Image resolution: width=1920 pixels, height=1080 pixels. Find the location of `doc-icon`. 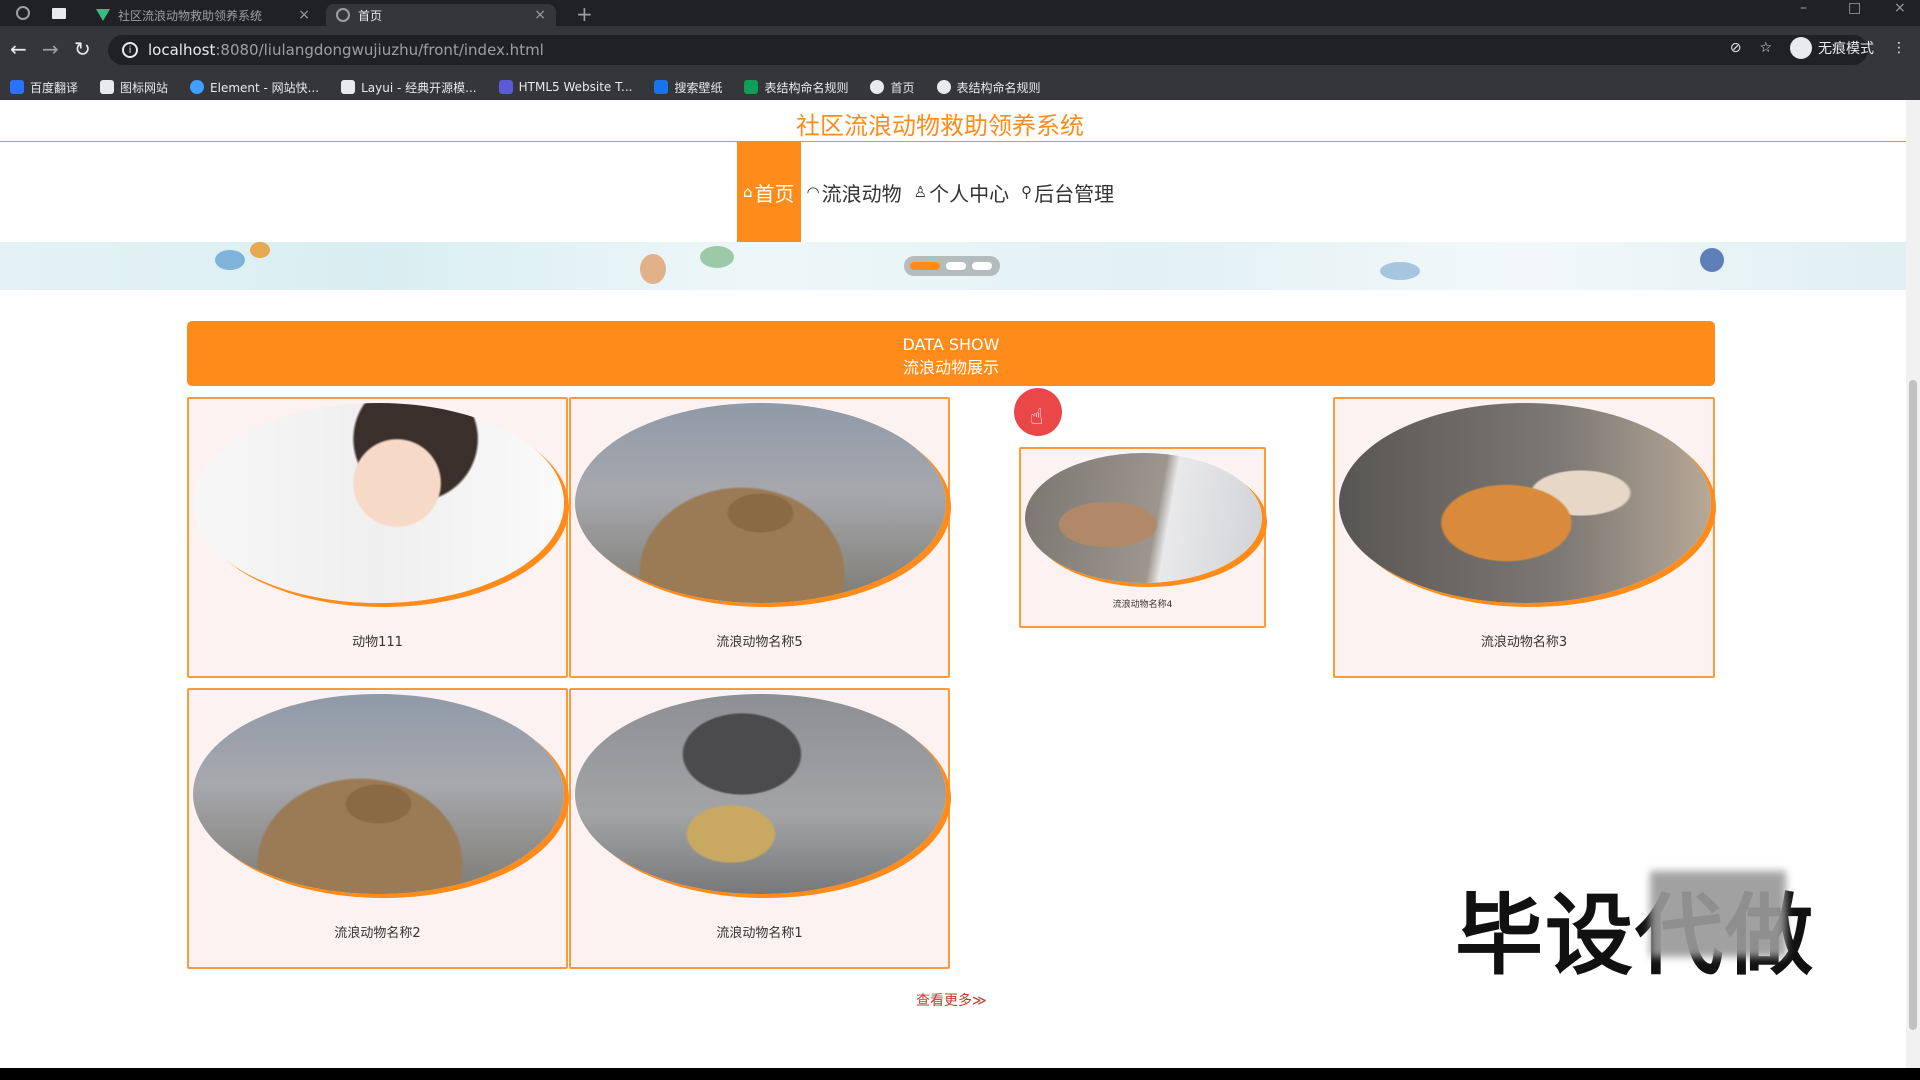

doc-icon is located at coordinates (751, 87).